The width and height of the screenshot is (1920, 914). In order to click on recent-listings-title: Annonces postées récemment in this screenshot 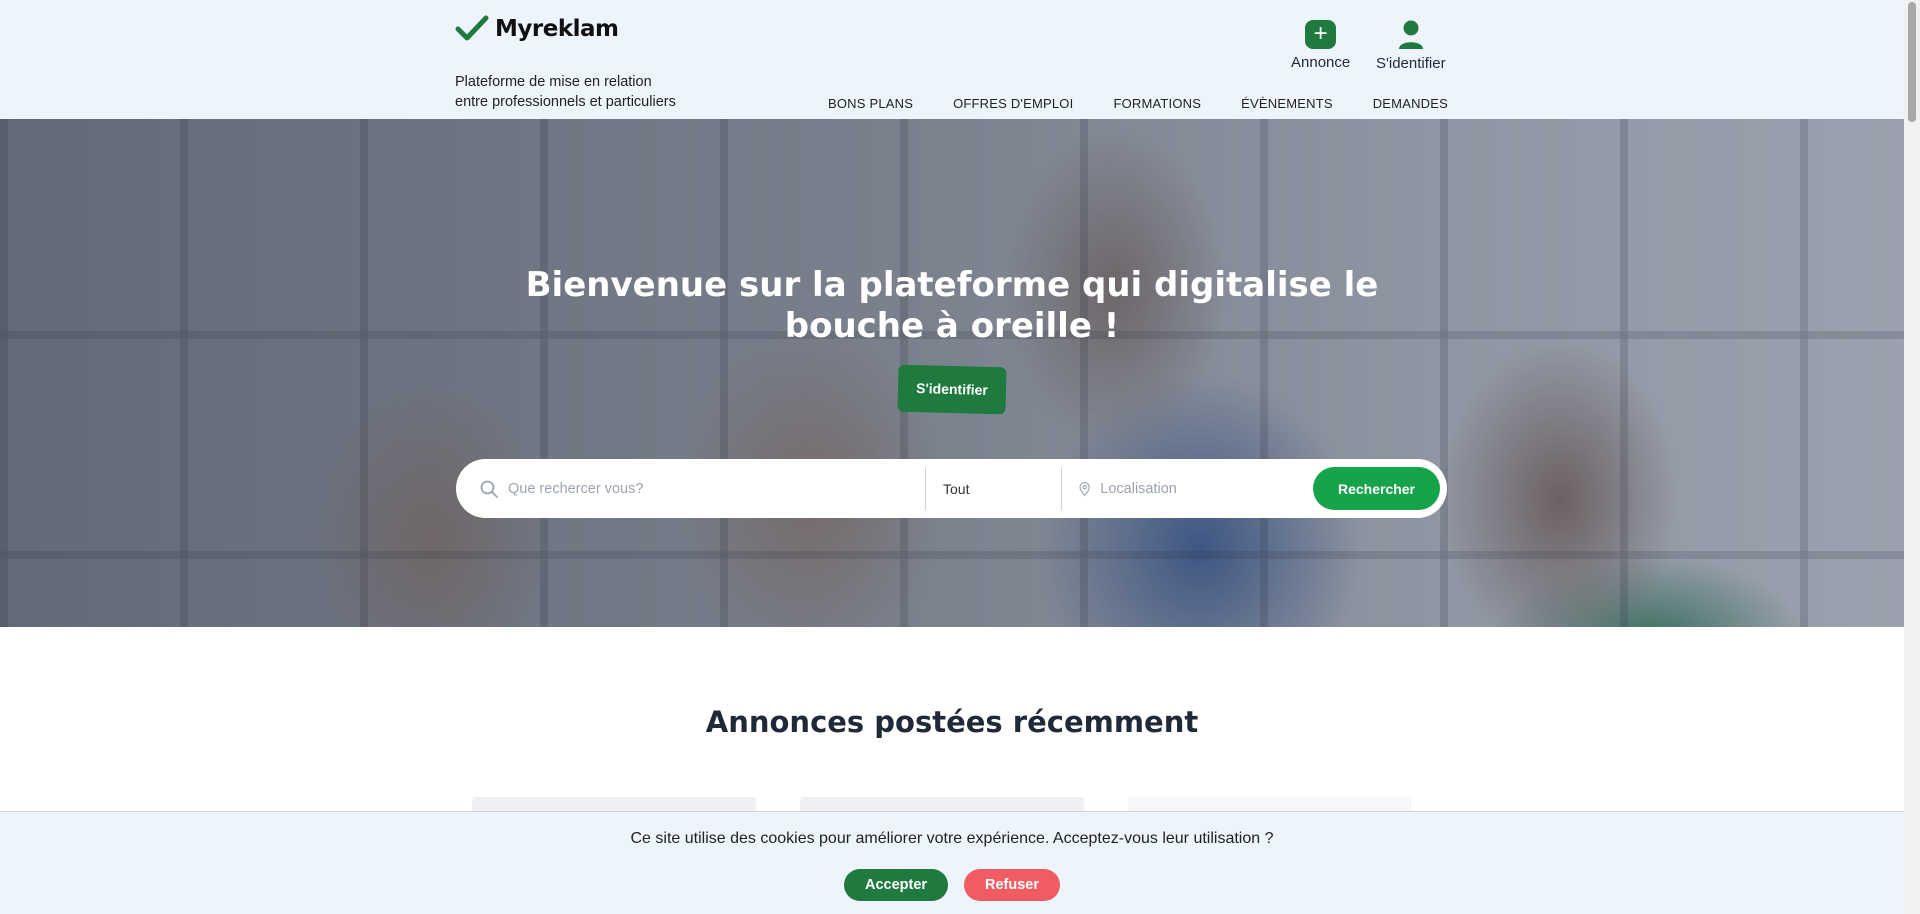, I will do `click(952, 722)`.